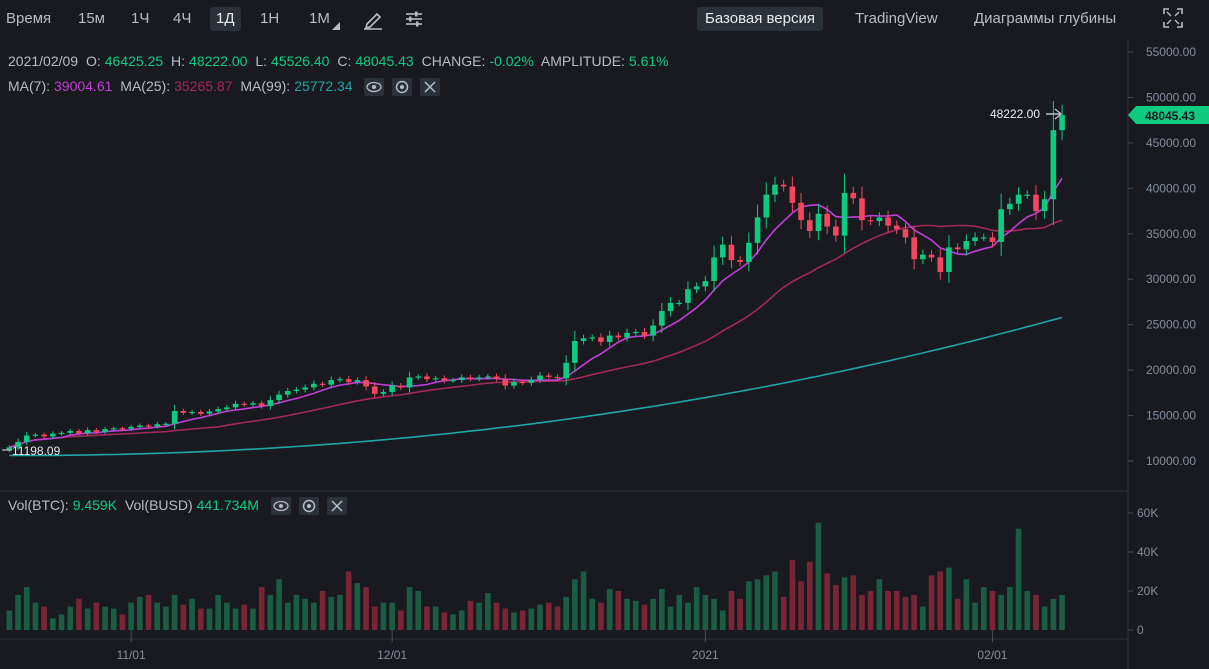  I want to click on price-tick-label: 30000.00, so click(1171, 279).